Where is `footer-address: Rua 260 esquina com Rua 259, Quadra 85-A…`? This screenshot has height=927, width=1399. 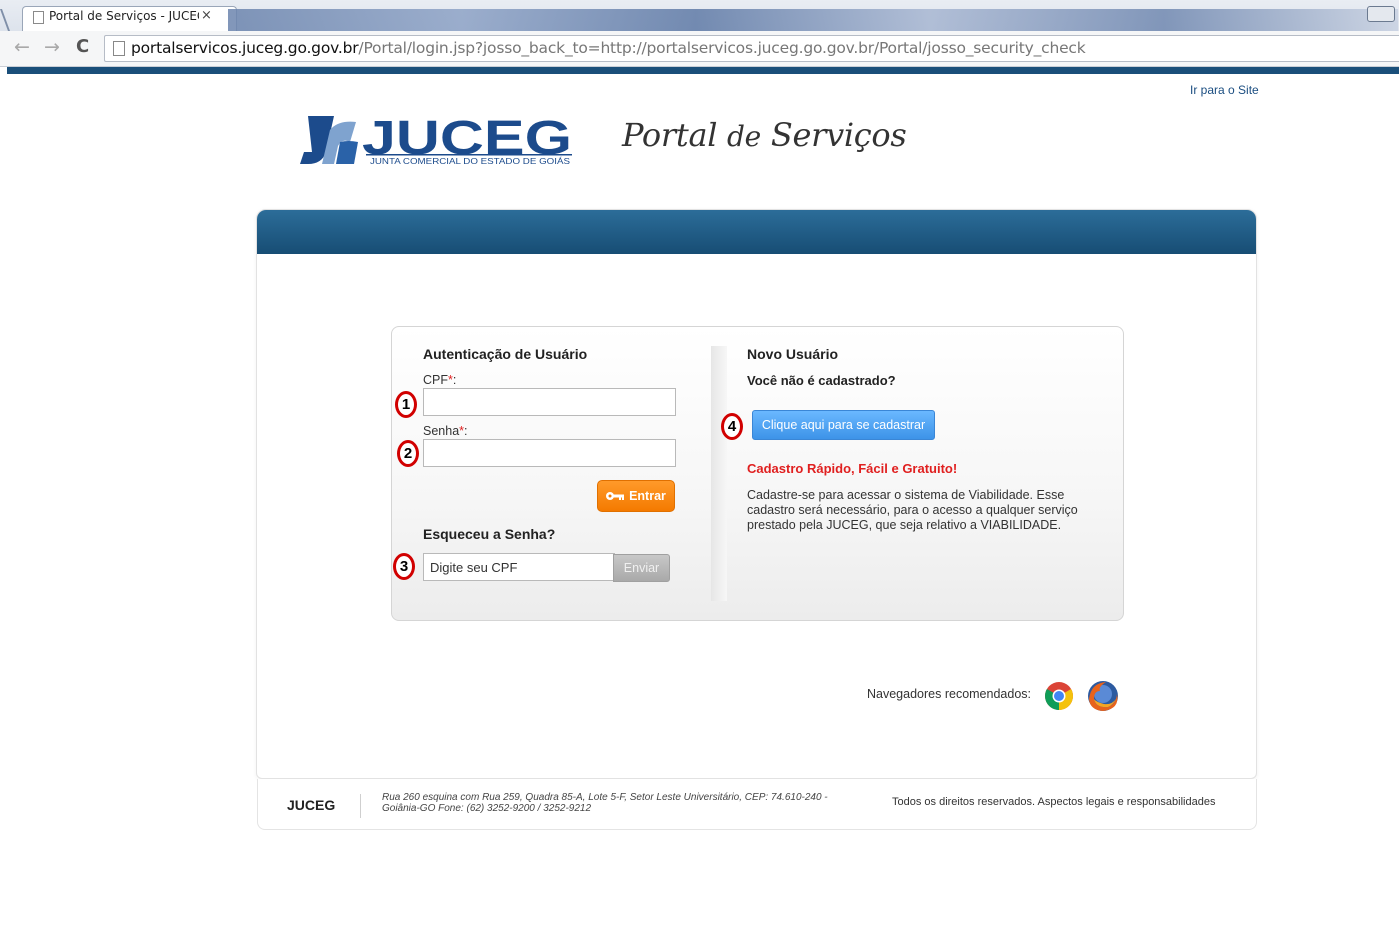
footer-address: Rua 260 esquina com Rua 259, Quadra 85-A… is located at coordinates (605, 803).